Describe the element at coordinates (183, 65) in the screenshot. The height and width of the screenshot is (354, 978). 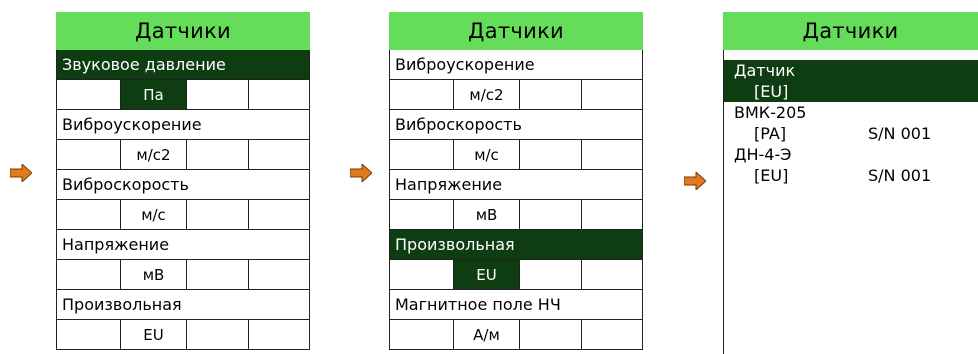
I see `sensor-type-name: Звуковое давление` at that location.